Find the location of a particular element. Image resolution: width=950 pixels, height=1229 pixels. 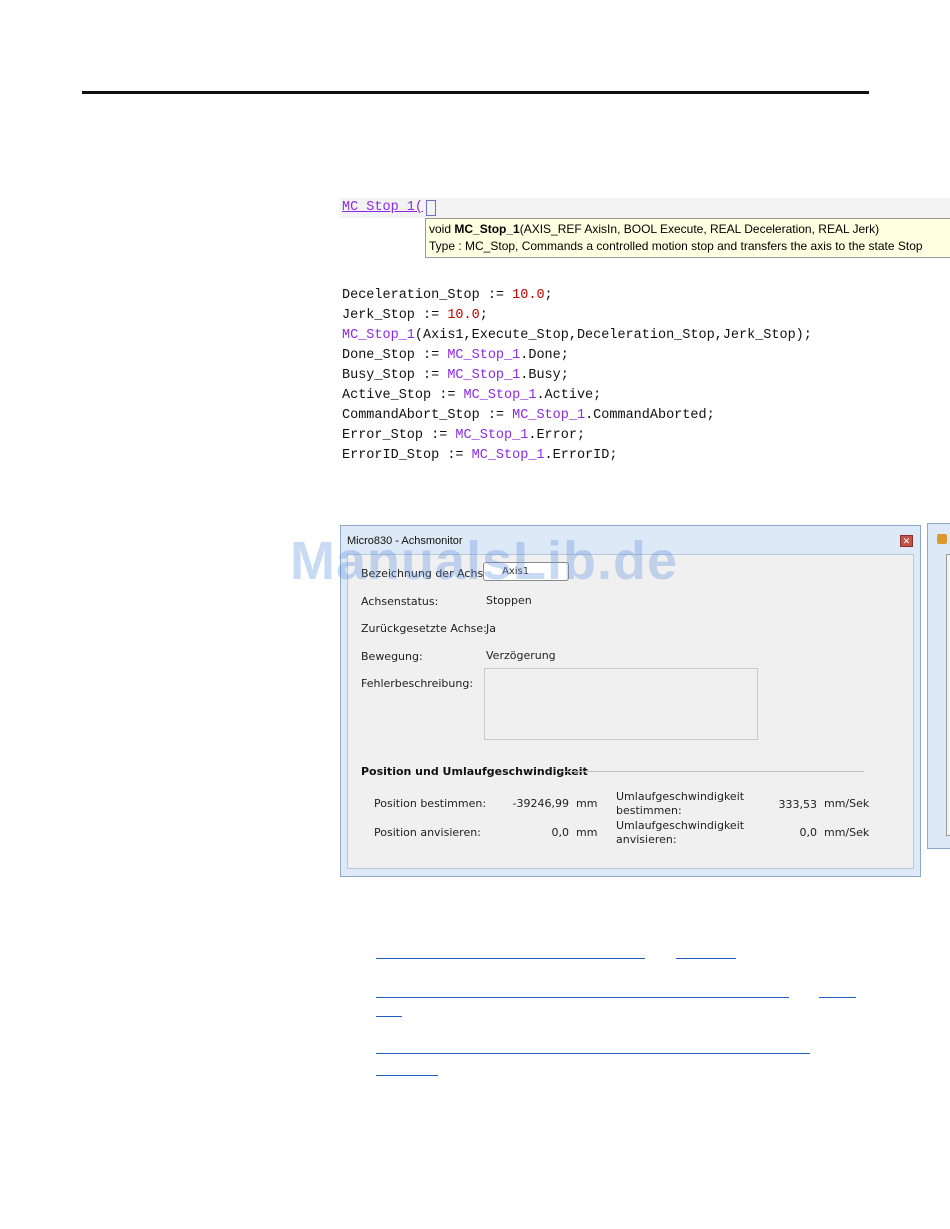

code-line: Active_Stop := MC_Stop_1.Active; is located at coordinates (471, 396).